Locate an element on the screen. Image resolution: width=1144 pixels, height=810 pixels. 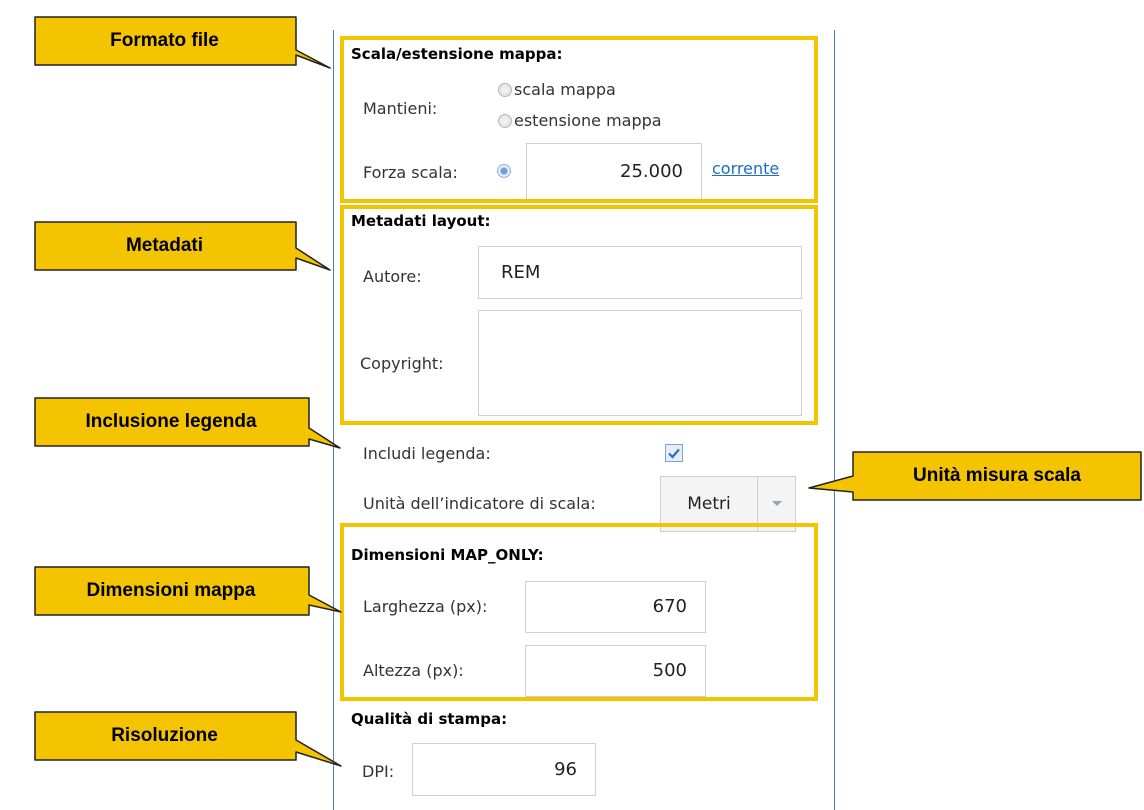
scale-extent-title: Scala/estensione mappa: is located at coordinates (457, 54).